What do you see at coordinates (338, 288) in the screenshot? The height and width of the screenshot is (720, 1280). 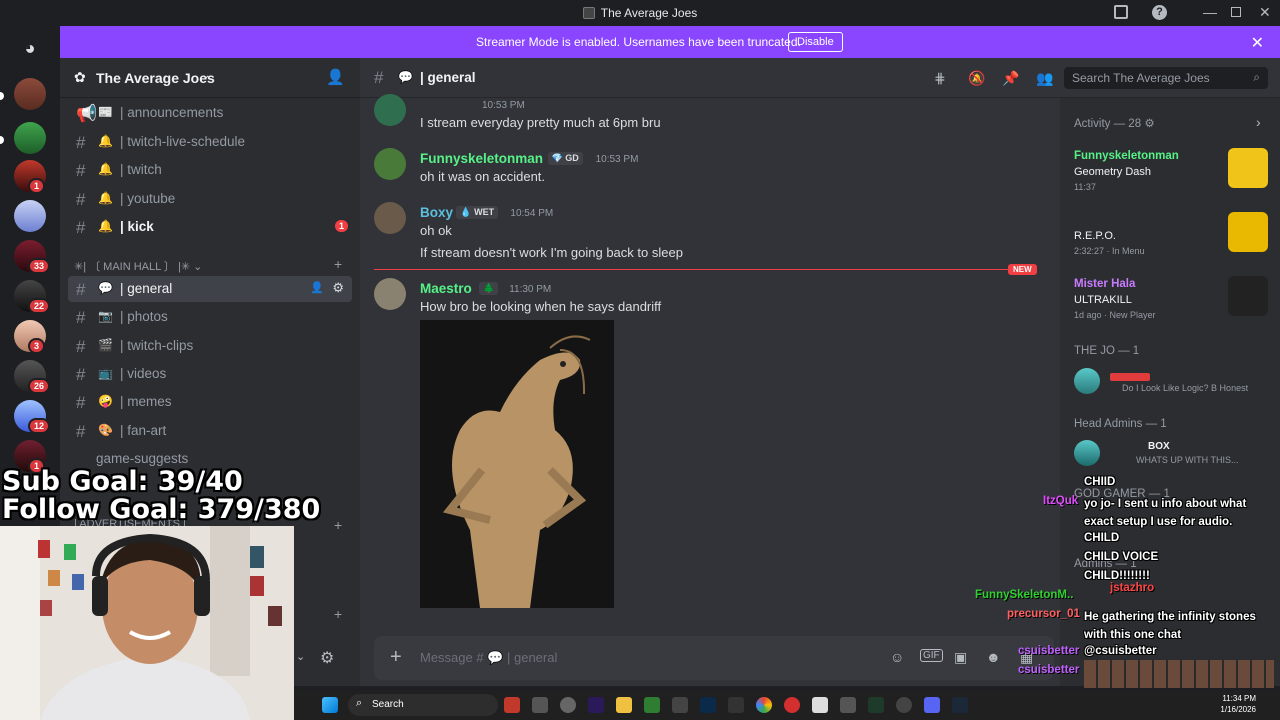 I see `channel-settings-icon: ⚙` at bounding box center [338, 288].